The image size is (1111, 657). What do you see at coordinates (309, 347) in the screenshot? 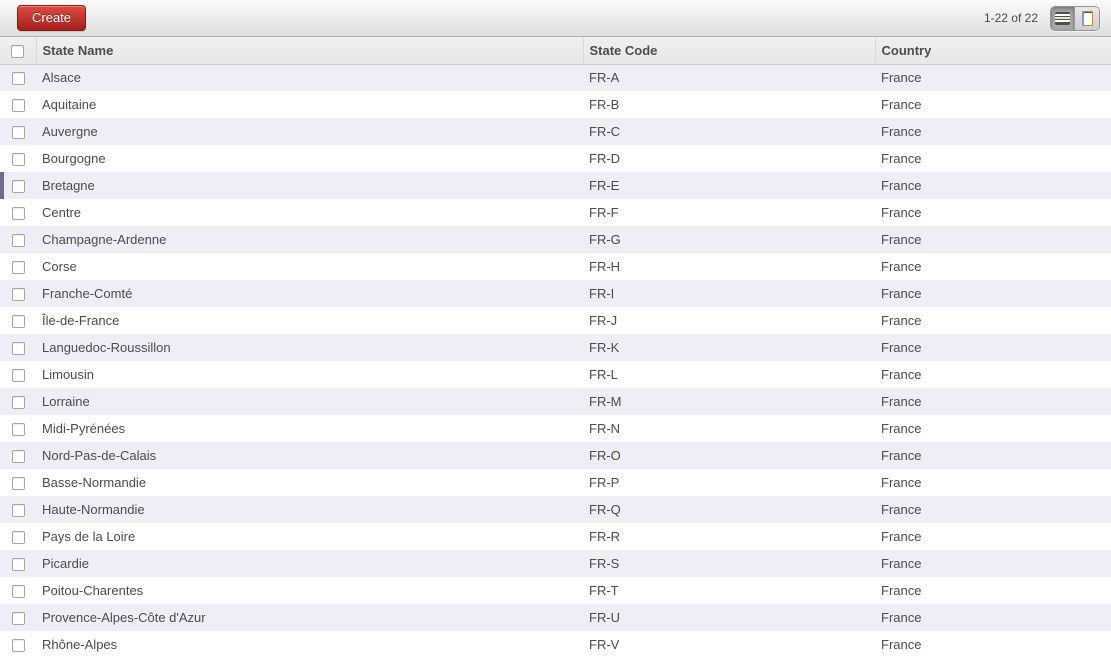
I see `state-name-cell: Languedoc-Roussillon` at bounding box center [309, 347].